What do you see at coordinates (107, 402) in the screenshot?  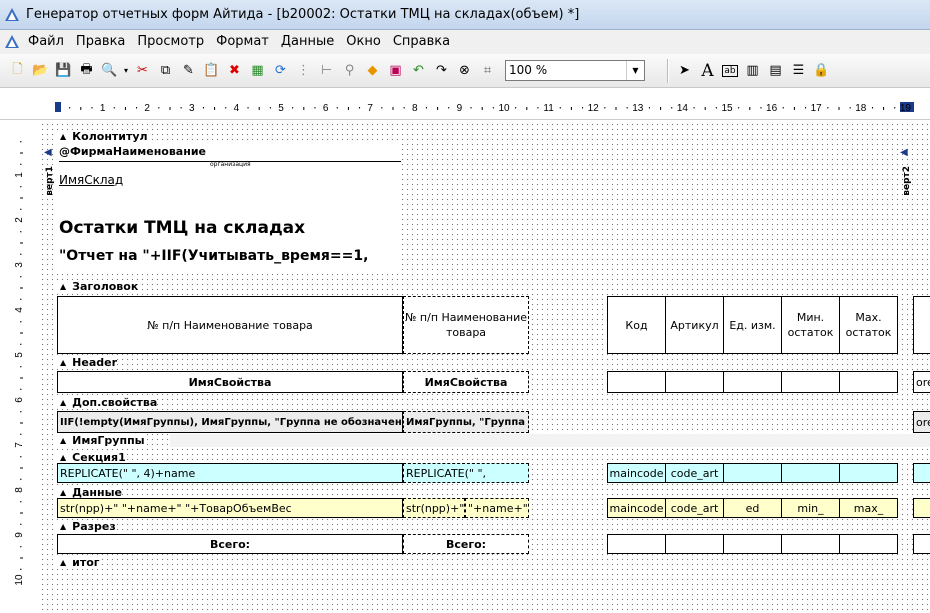 I see `band-dopsvoistva: ▲ Доп.свойства` at bounding box center [107, 402].